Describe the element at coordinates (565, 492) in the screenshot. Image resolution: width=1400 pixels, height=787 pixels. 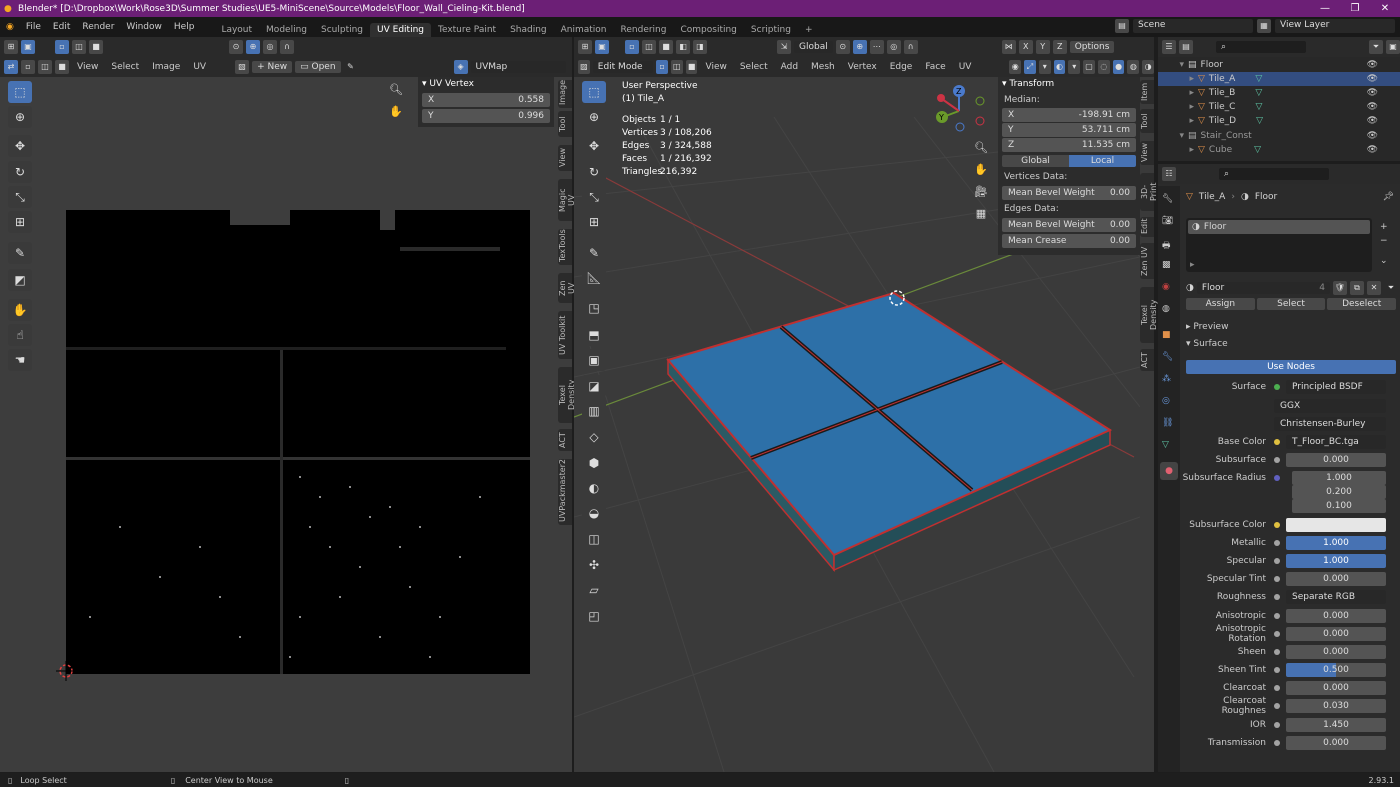
I see `tab-uvpackmaster: UVPackmaster2` at that location.